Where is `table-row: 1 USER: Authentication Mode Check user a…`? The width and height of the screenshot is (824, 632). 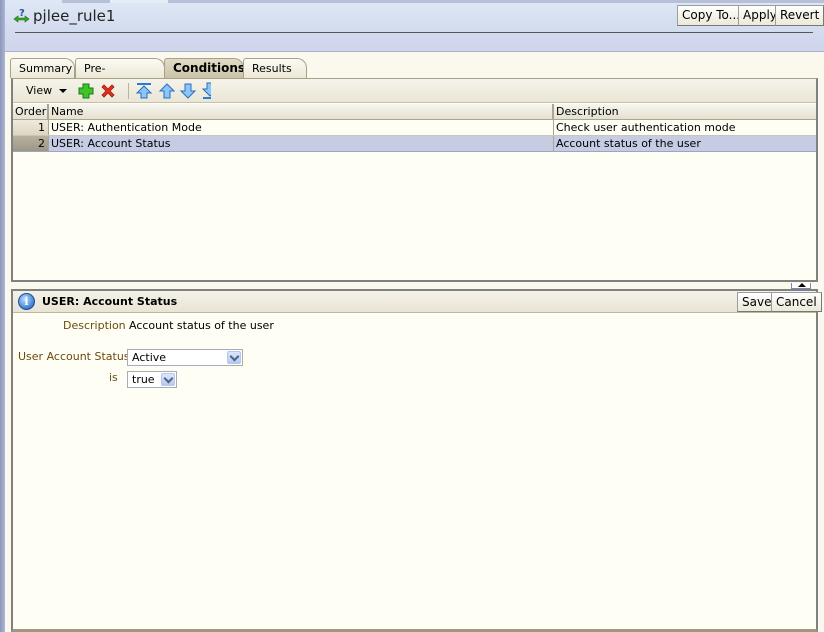 table-row: 1 USER: Authentication Mode Check user a… is located at coordinates (414, 128).